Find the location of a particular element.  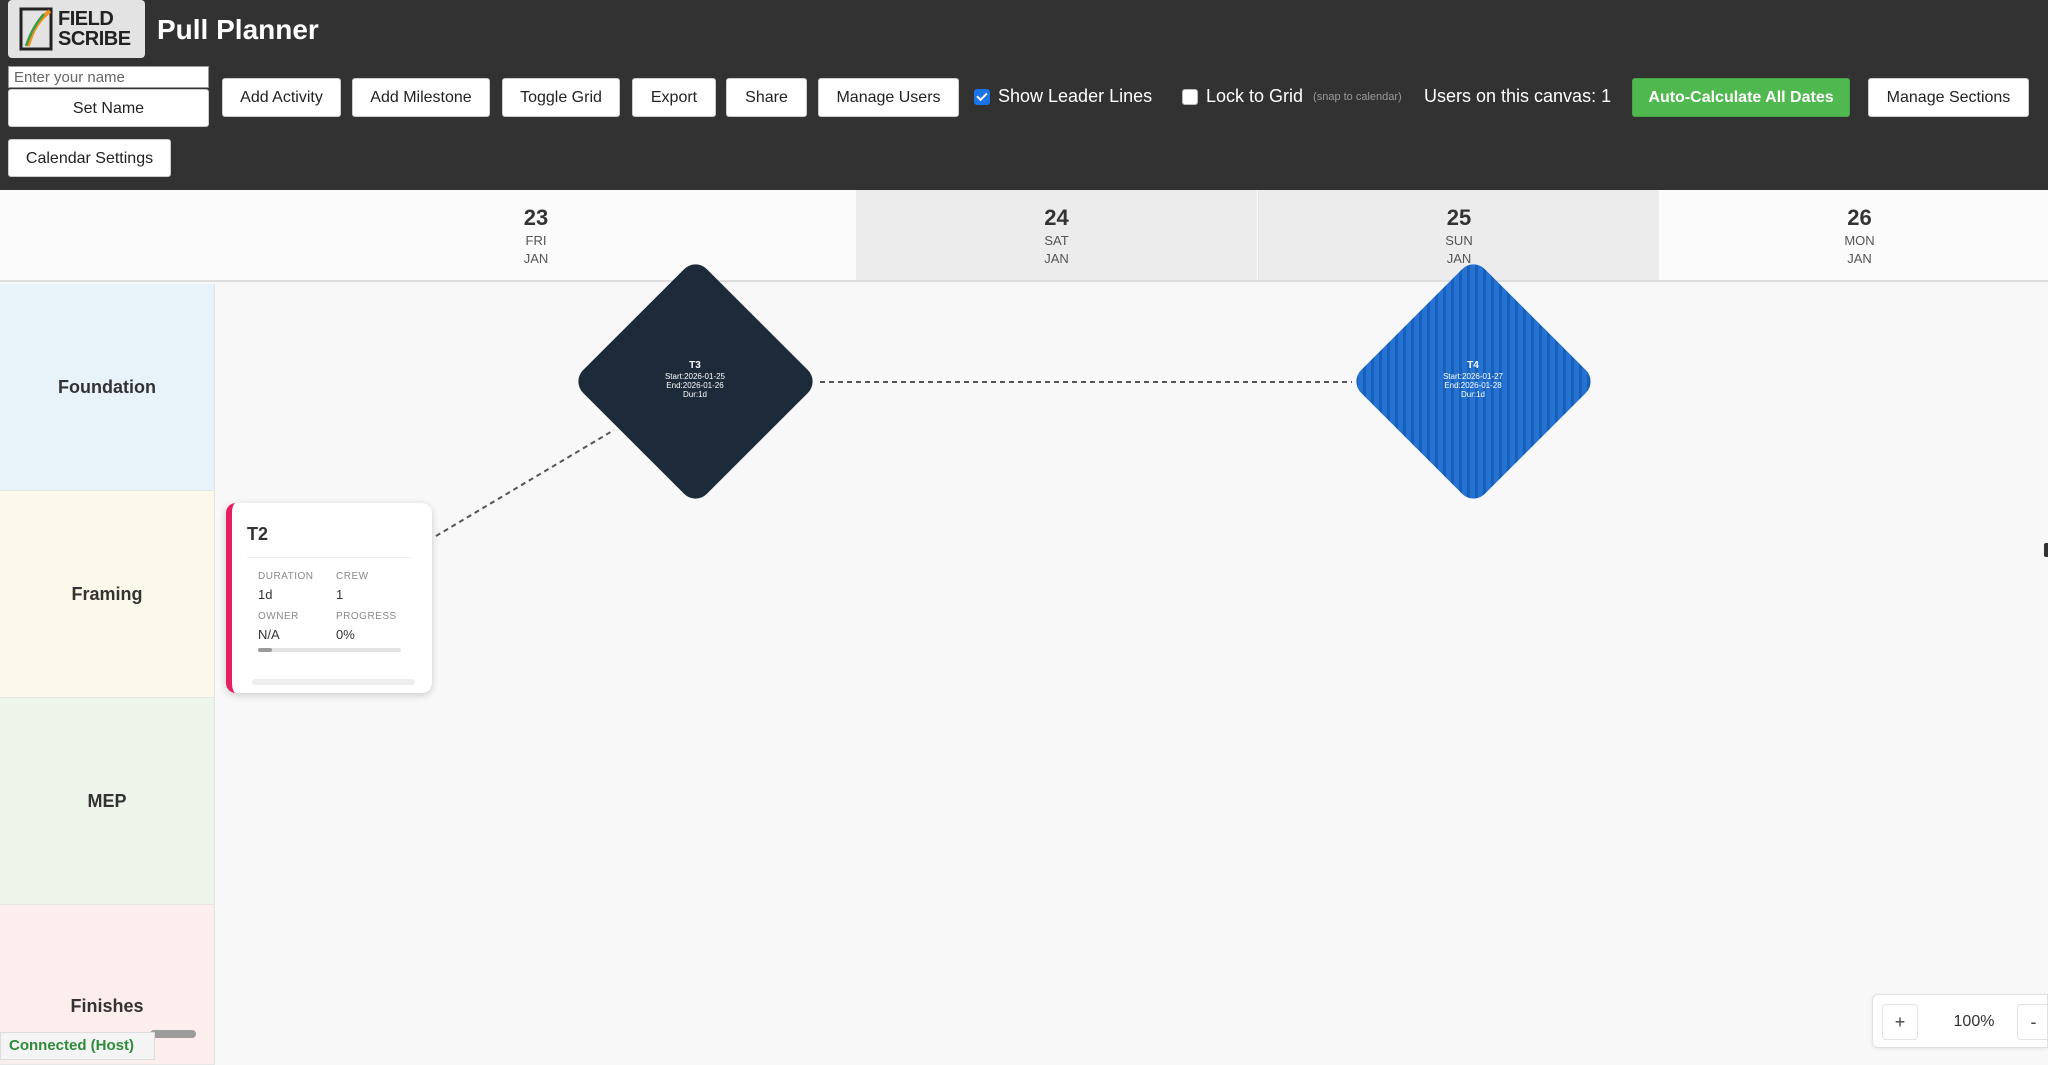

add-activity-button: Add Activity is located at coordinates (281, 97).